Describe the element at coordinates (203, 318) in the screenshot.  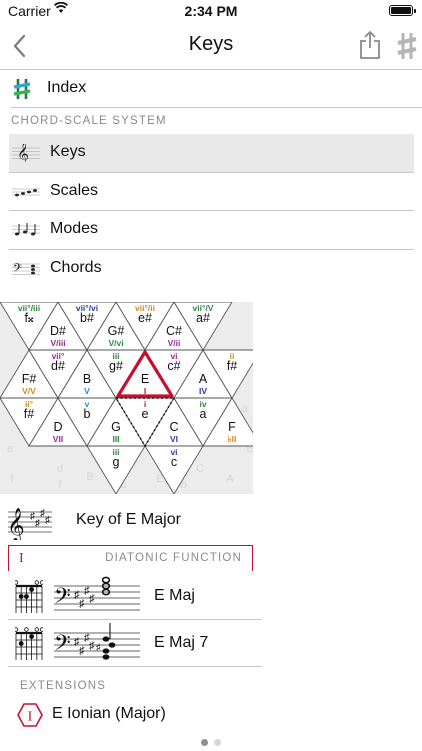
I see `note-label: a#` at that location.